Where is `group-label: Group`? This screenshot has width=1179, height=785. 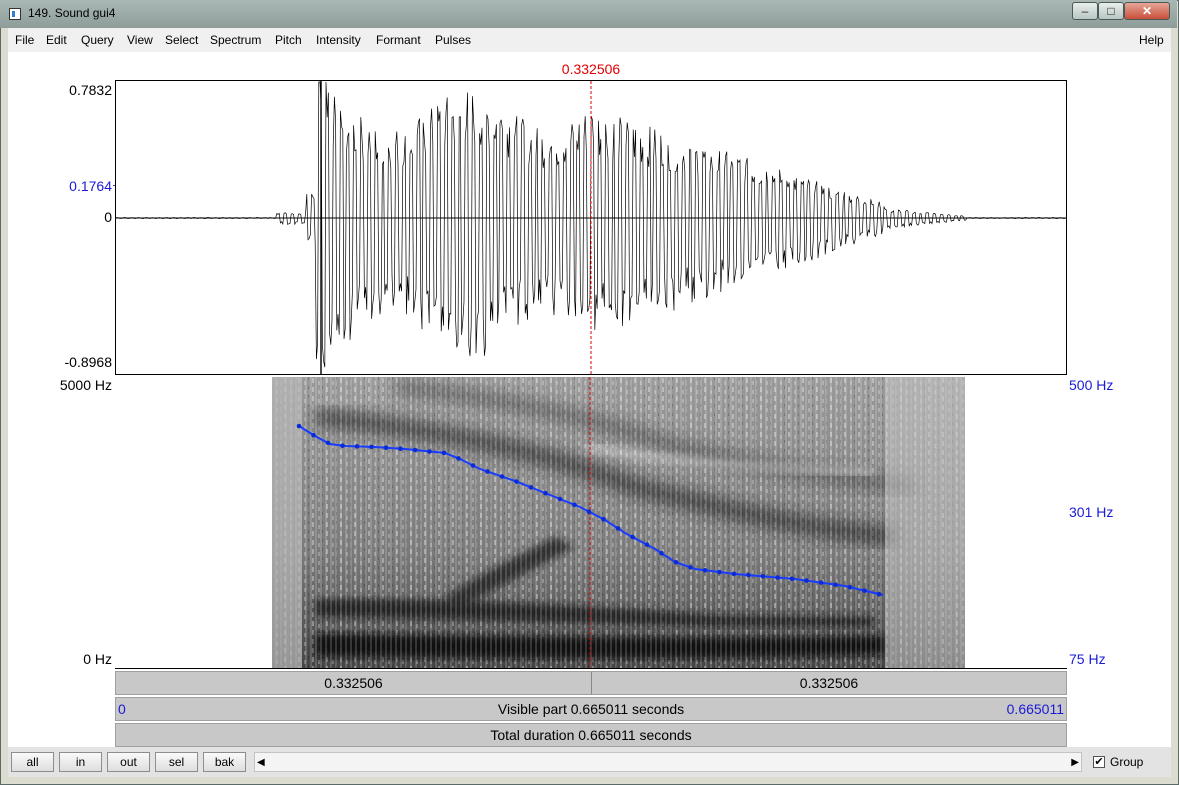 group-label: Group is located at coordinates (1127, 762).